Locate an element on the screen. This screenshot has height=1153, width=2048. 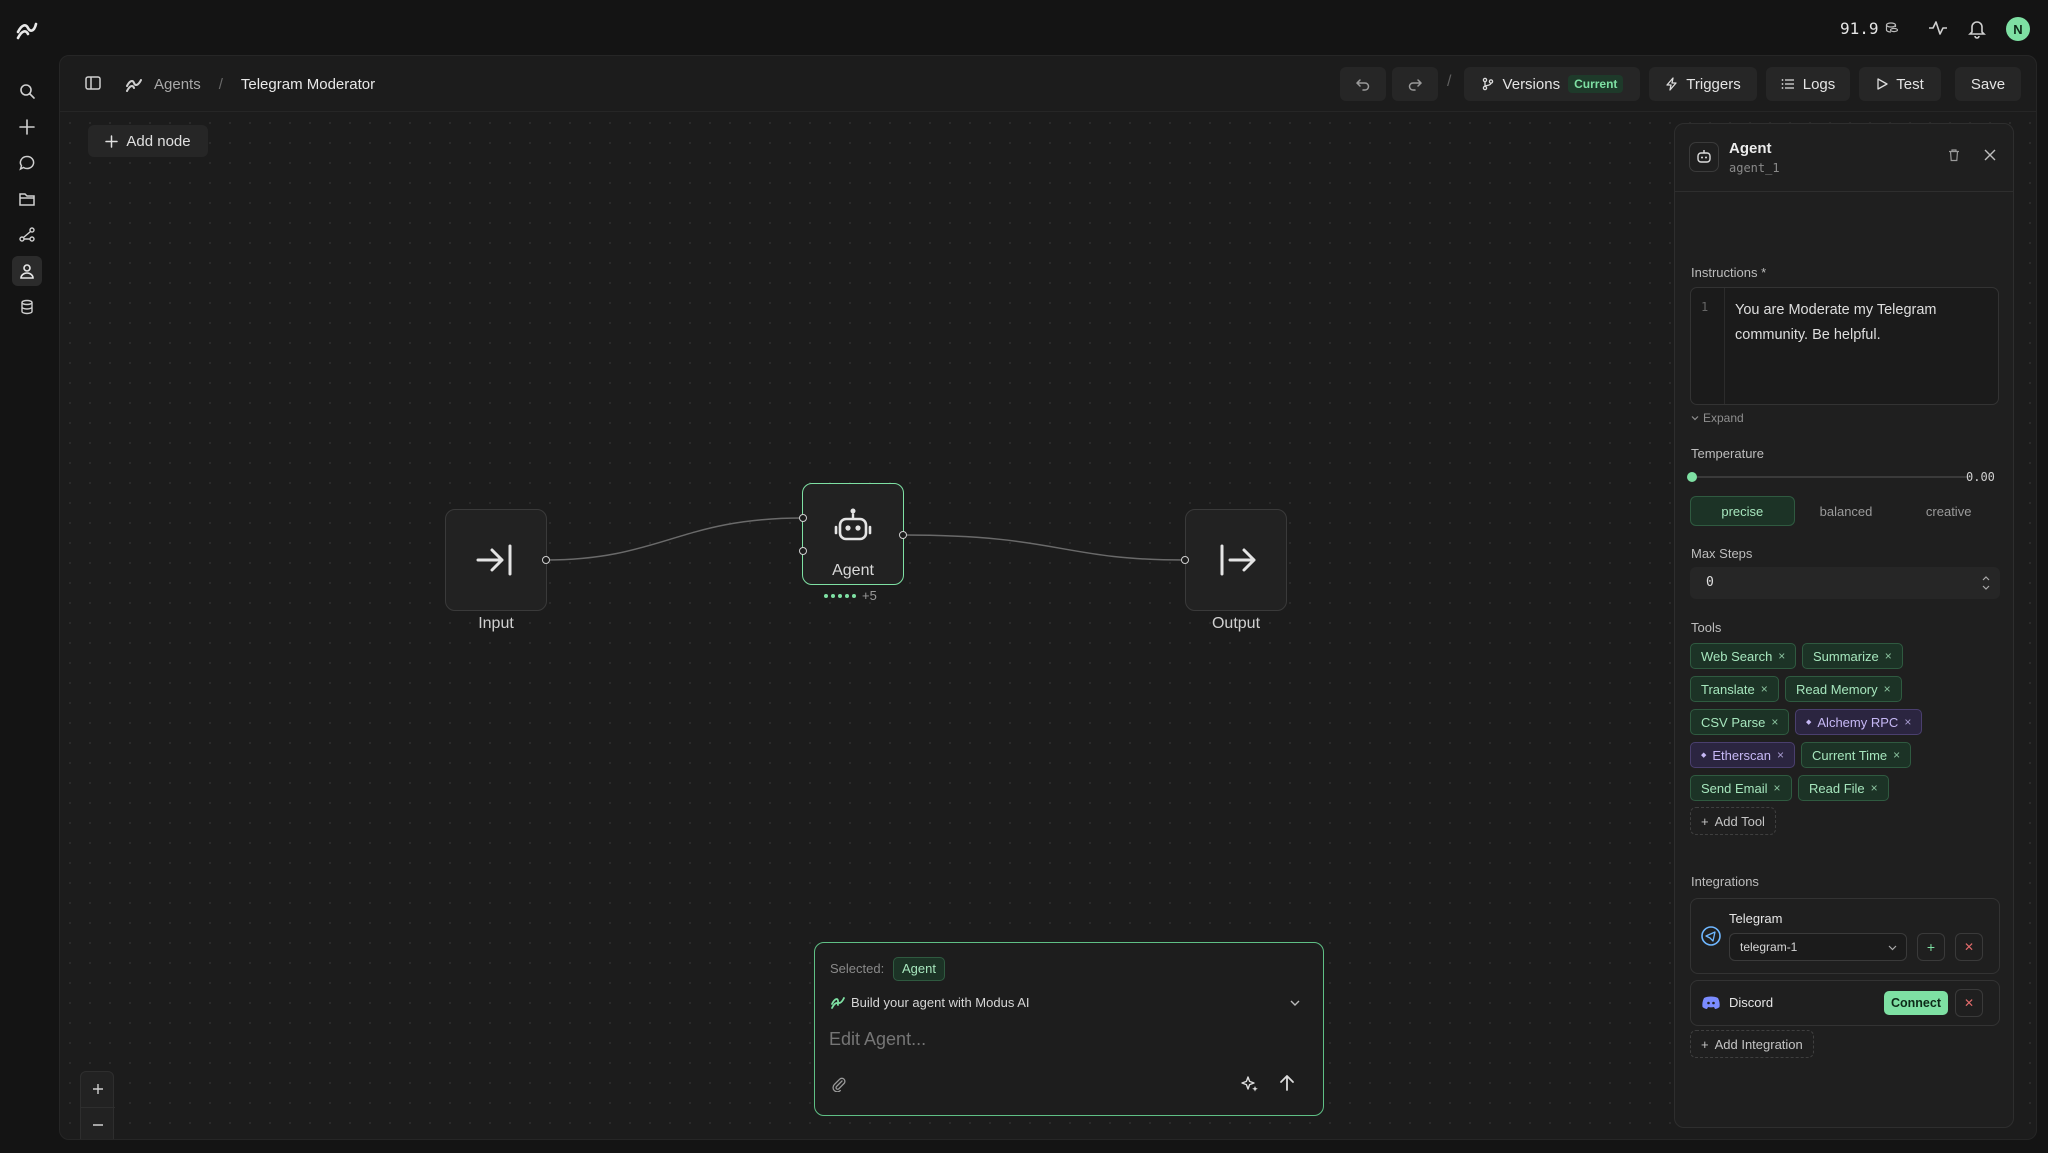
agent-extra-count: +5 is located at coordinates (869, 595).